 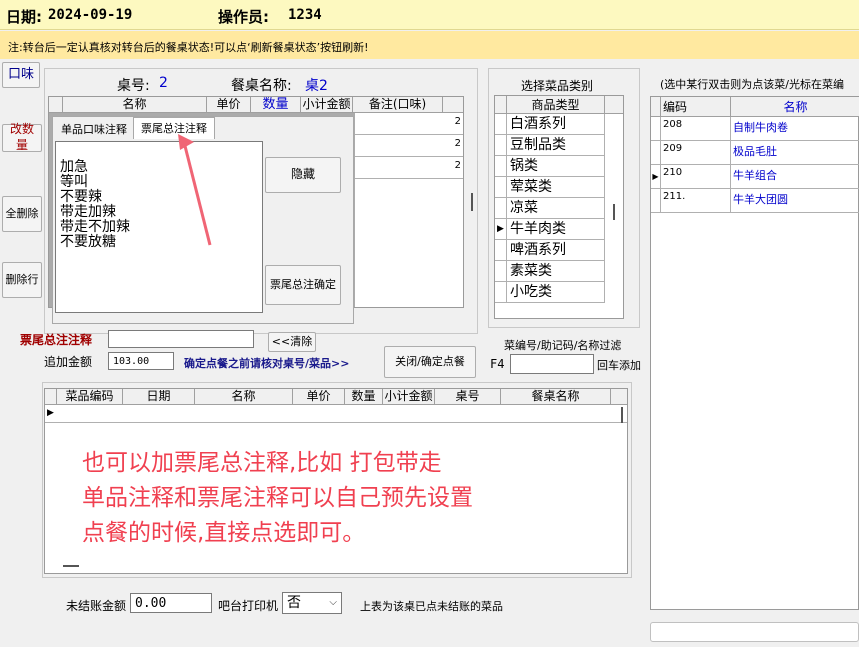 What do you see at coordinates (294, 603) in the screenshot?
I see `printer-select-value: 否` at bounding box center [294, 603].